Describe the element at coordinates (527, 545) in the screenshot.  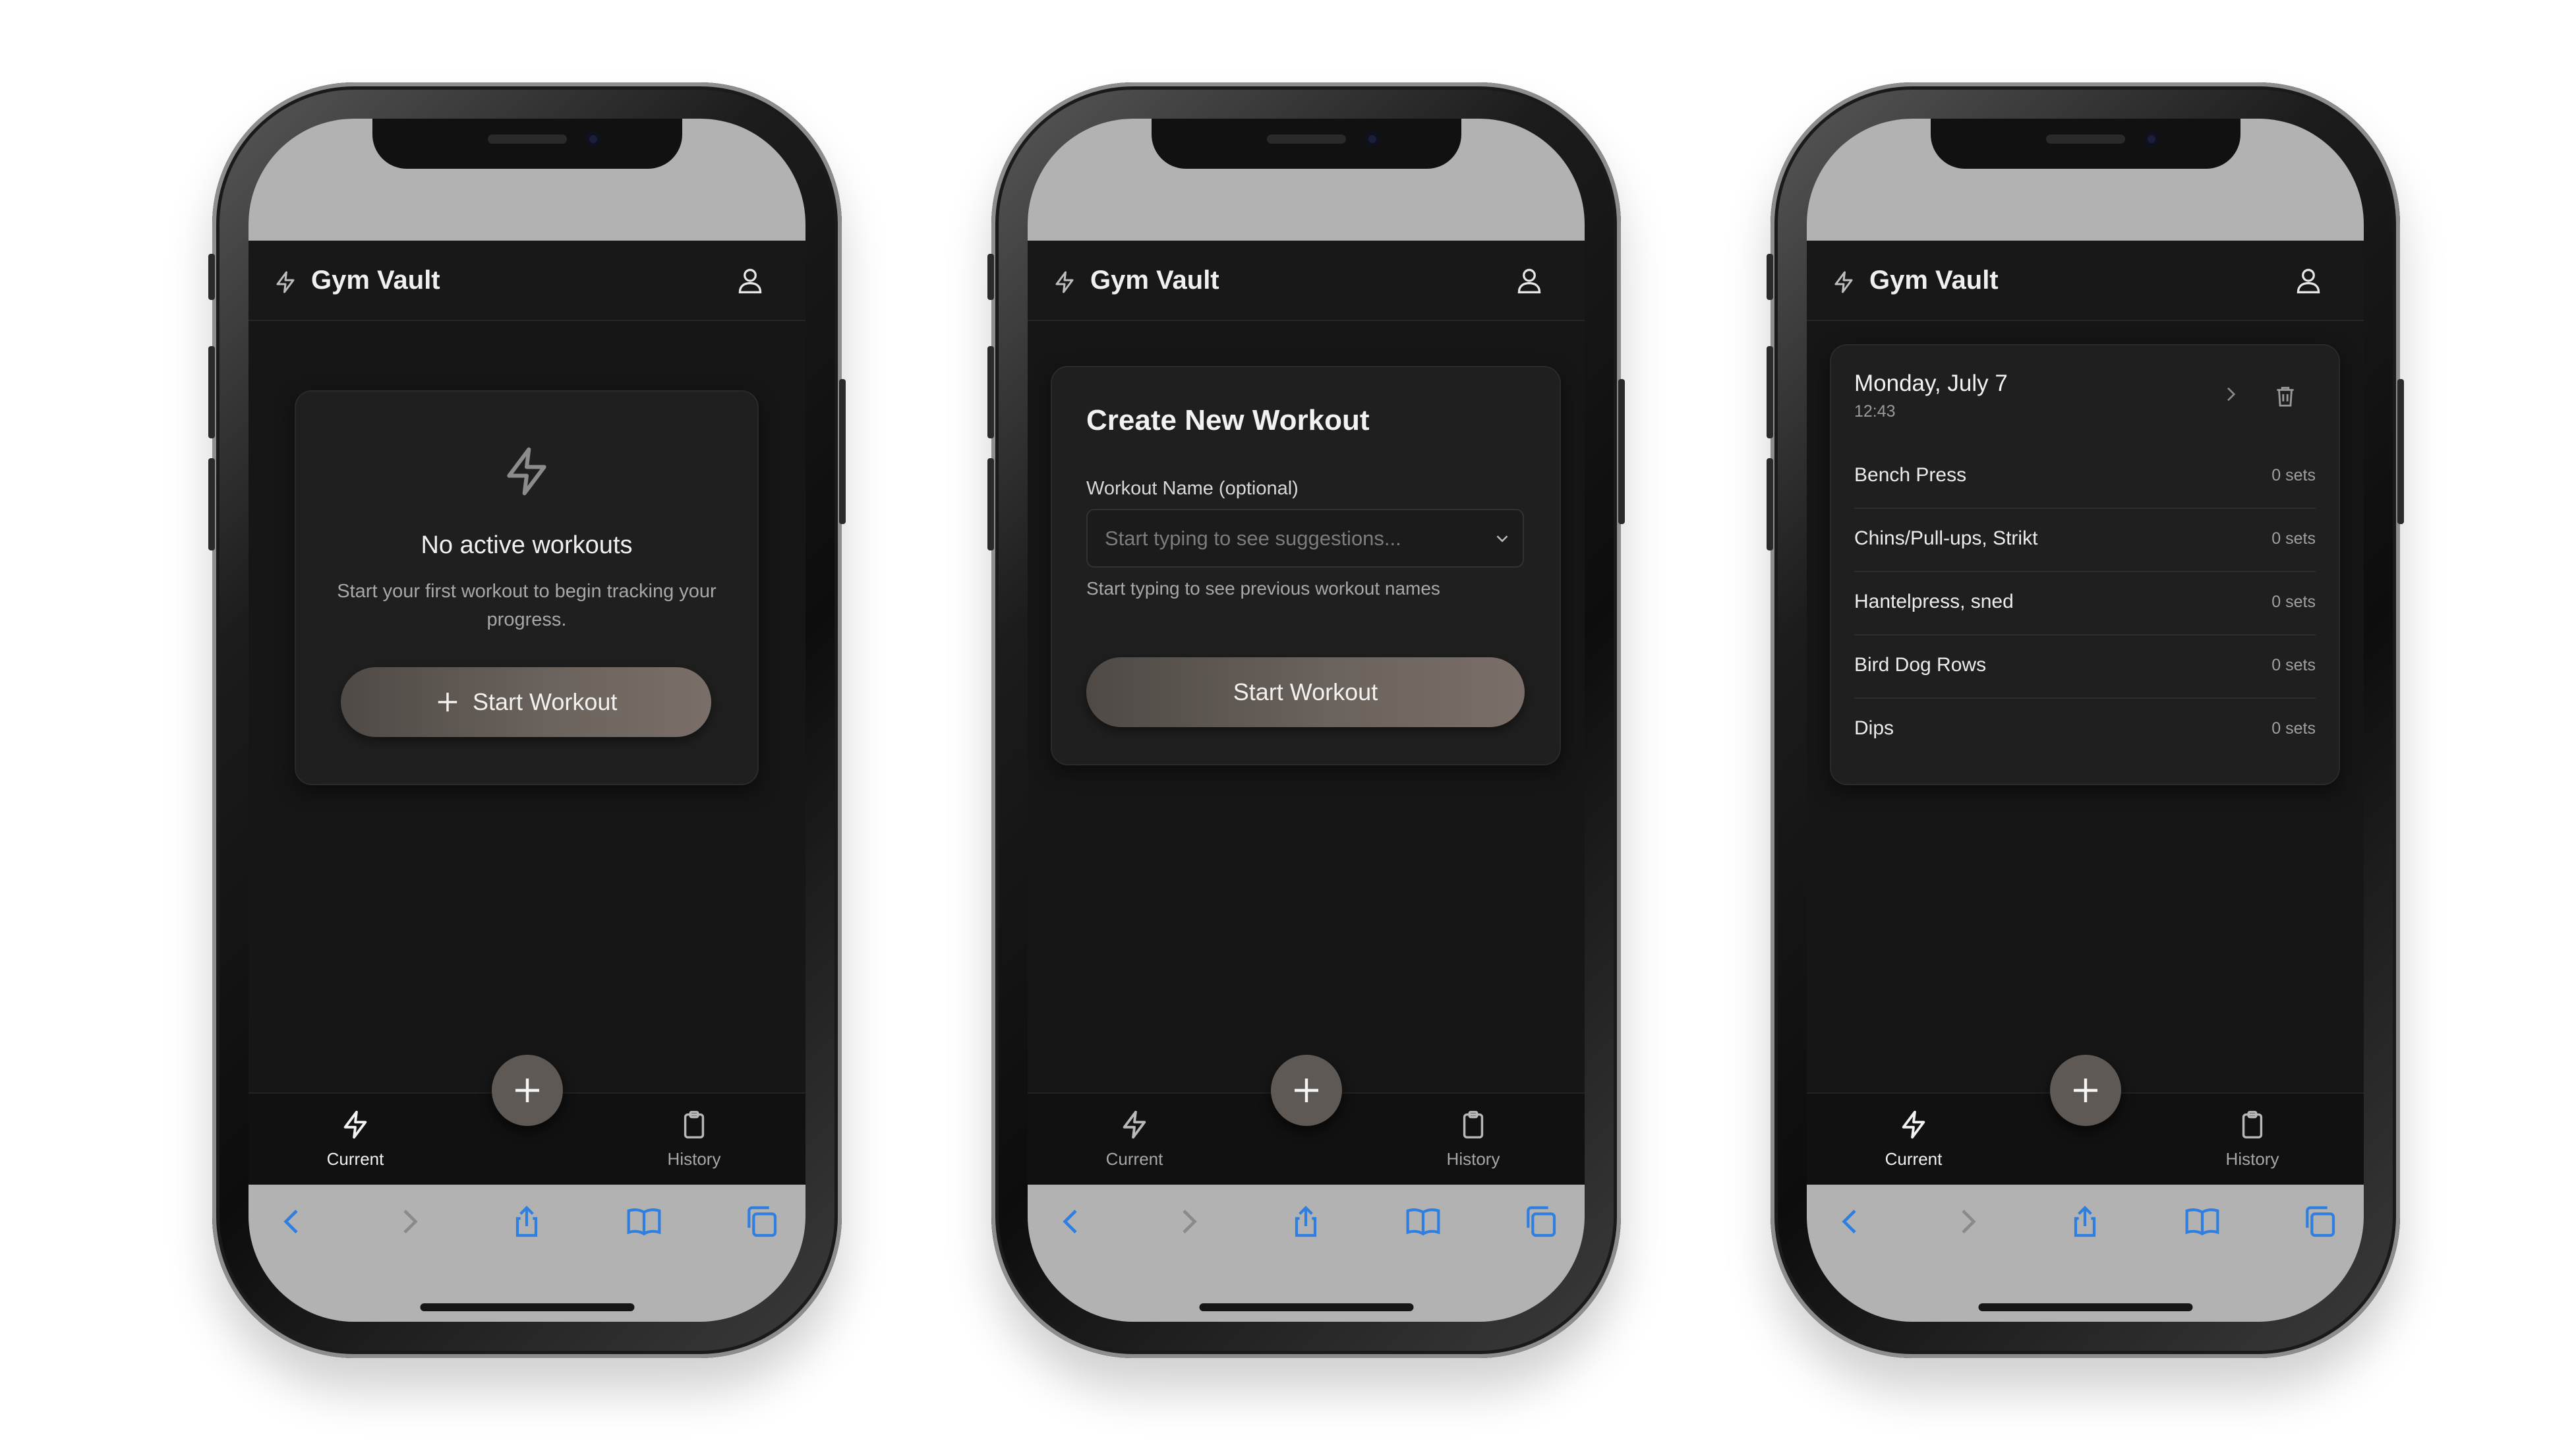
I see `empty-state-title: No active workouts` at that location.